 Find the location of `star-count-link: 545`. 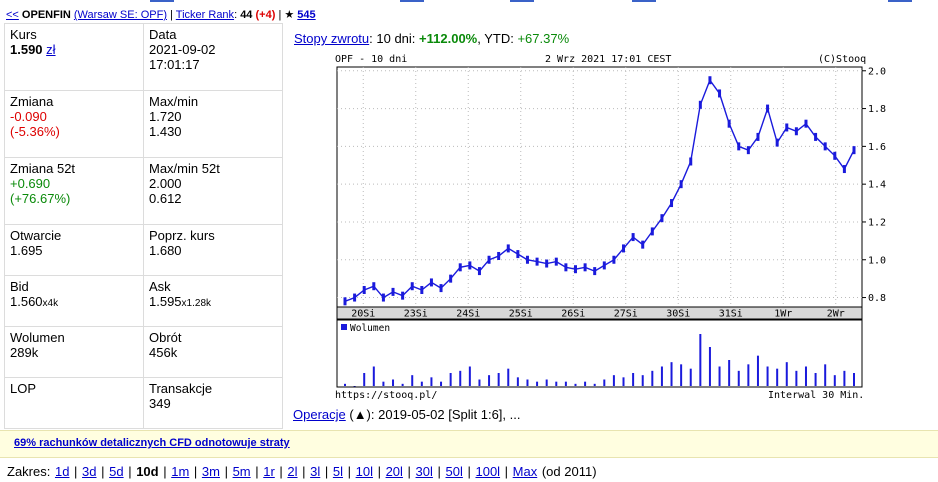

star-count-link: 545 is located at coordinates (306, 15).